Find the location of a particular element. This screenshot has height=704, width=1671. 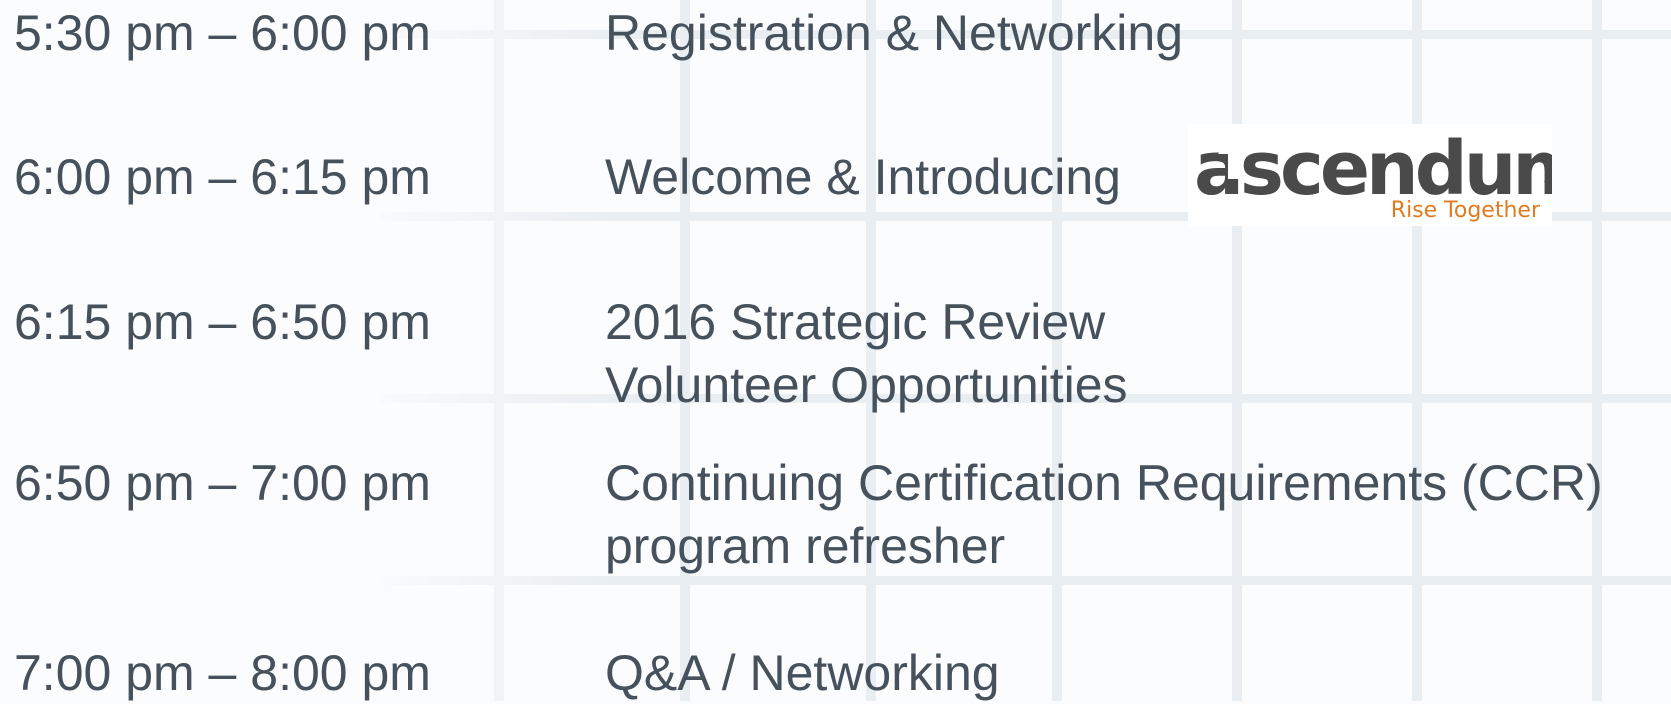

agenda-activity: Q&A / Networking is located at coordinates (802, 673).